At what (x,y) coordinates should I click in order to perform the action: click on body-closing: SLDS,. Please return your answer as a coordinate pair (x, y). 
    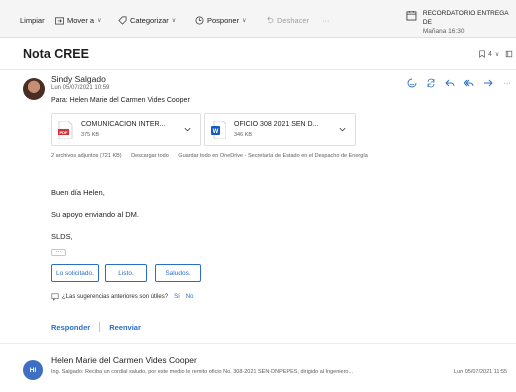
    Looking at the image, I should click on (62, 236).